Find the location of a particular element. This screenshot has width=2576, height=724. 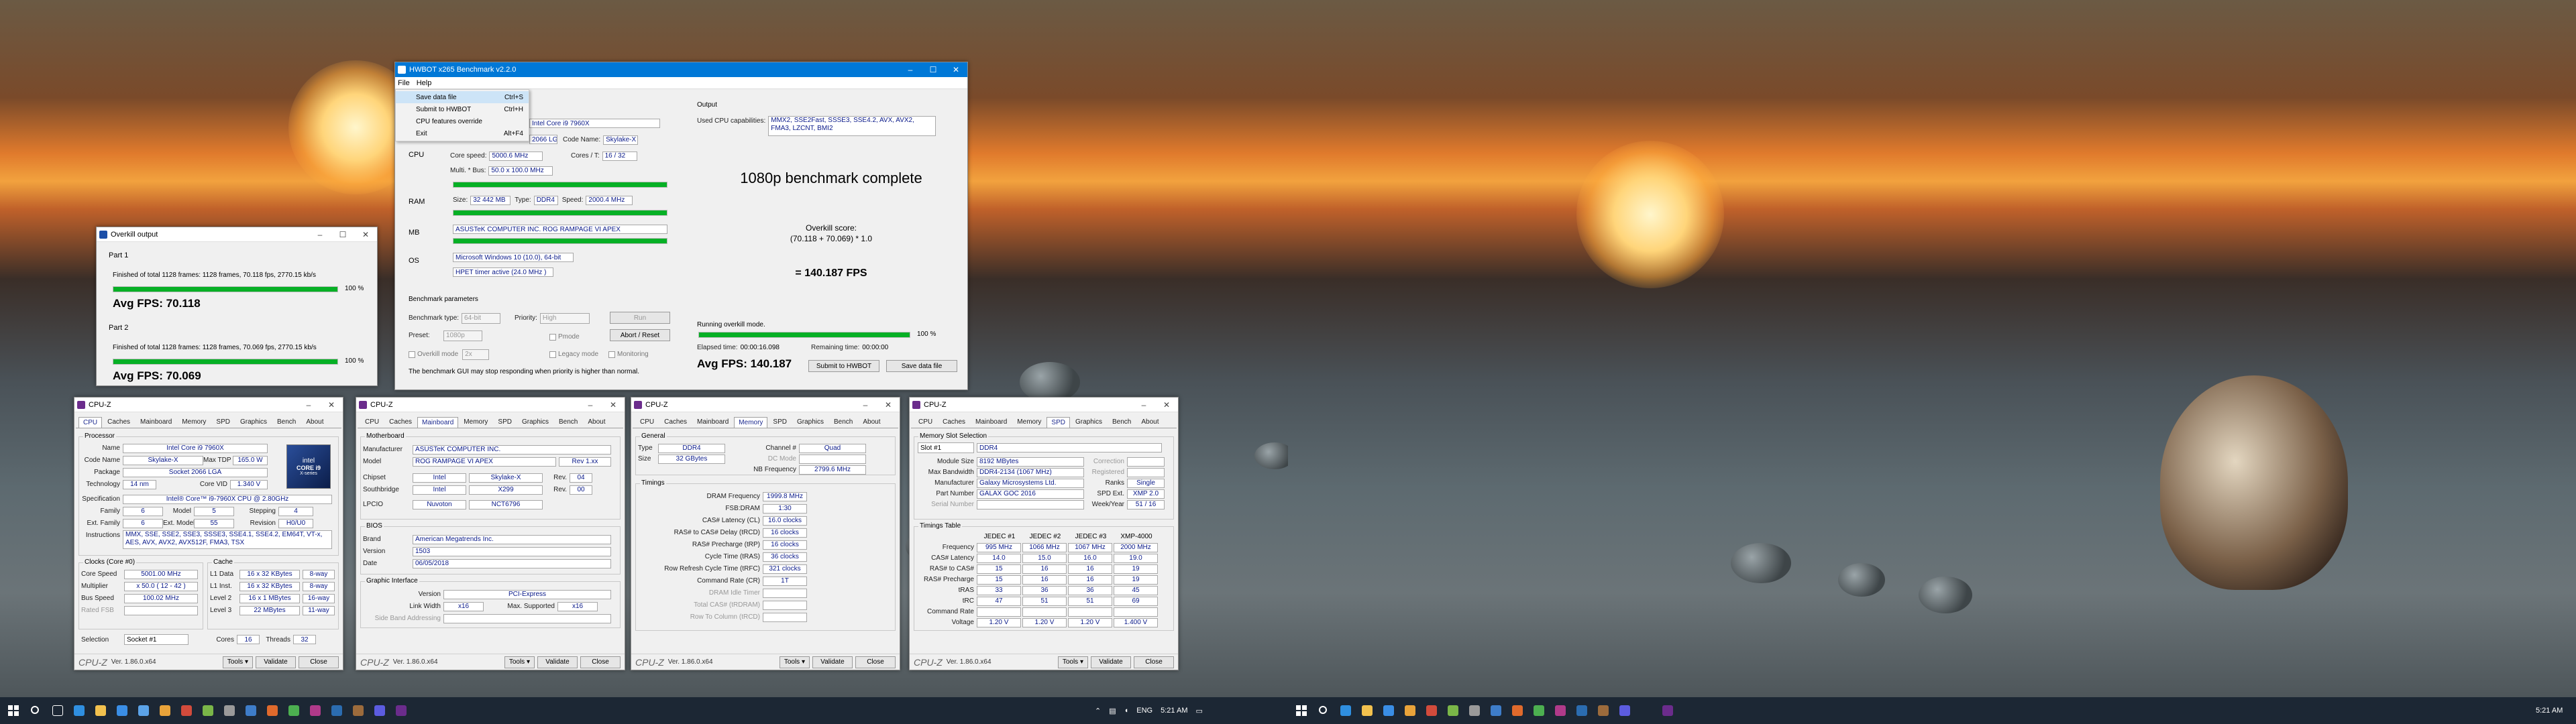

priority-select: High is located at coordinates (564, 318).